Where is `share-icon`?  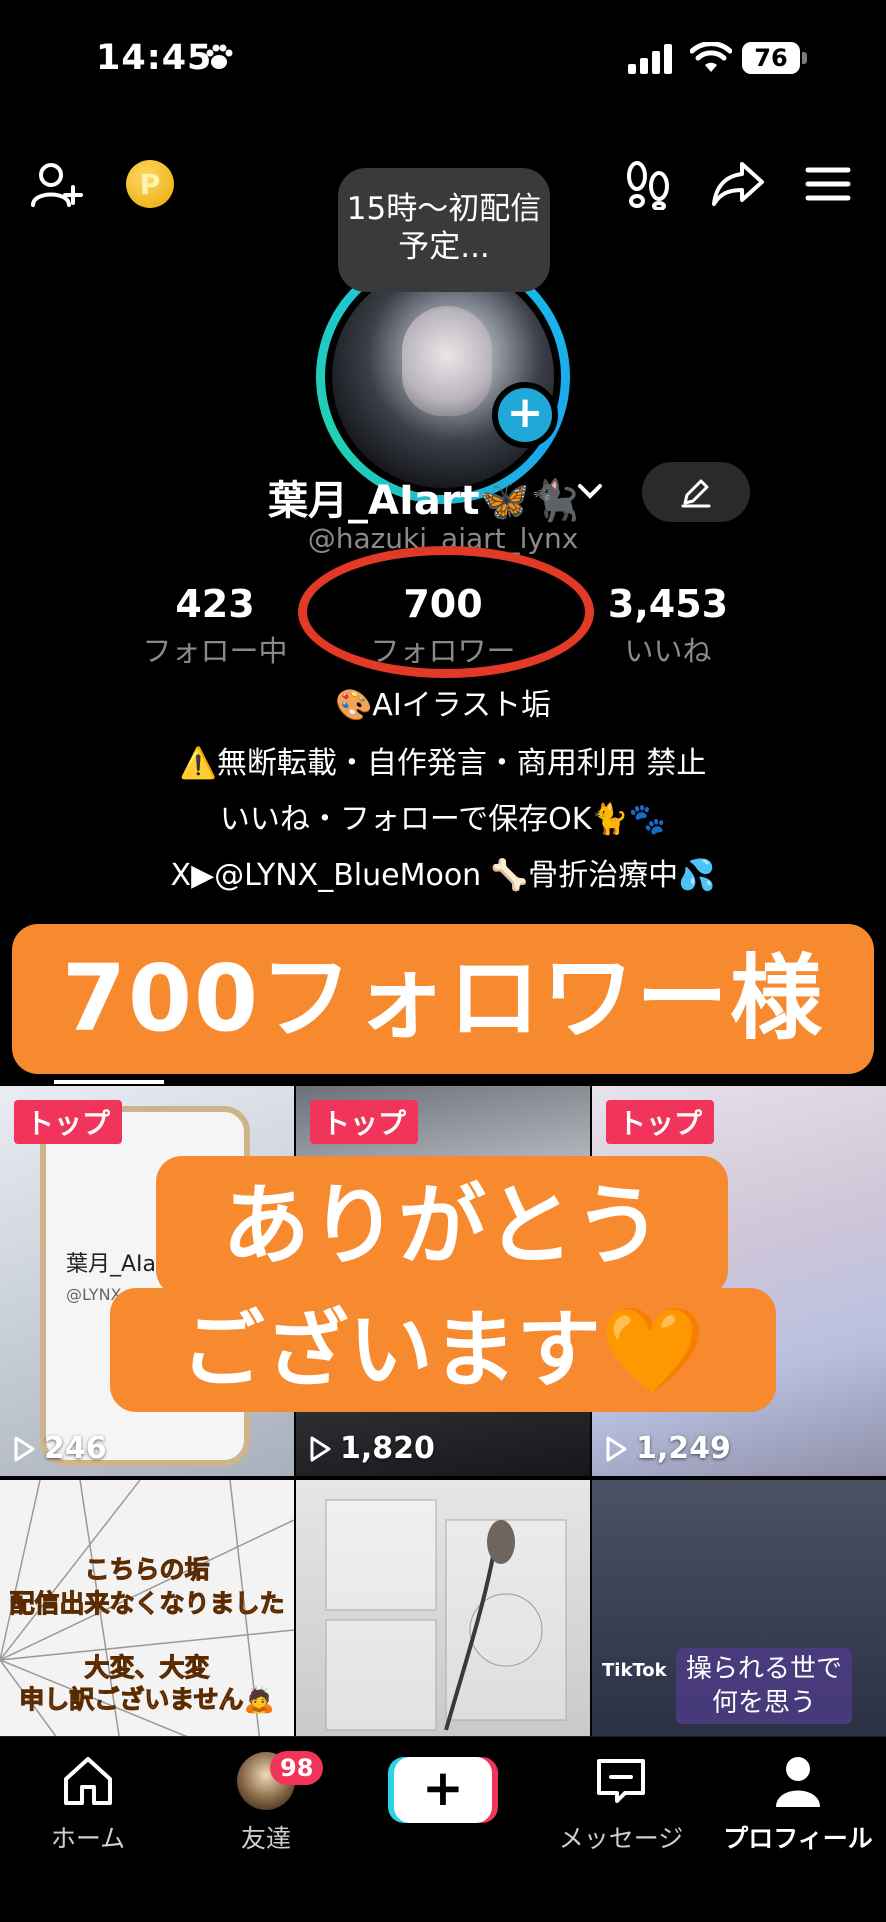 share-icon is located at coordinates (738, 184).